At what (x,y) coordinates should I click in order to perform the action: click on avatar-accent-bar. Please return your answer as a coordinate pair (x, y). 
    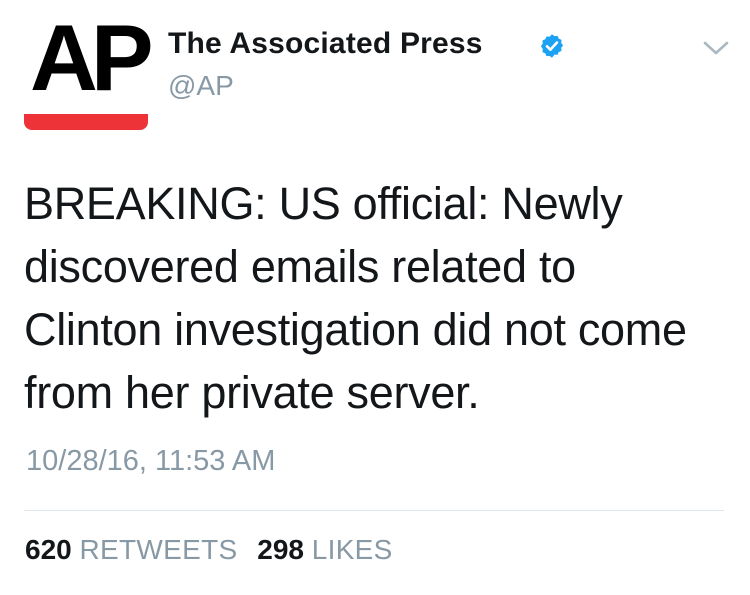
    Looking at the image, I should click on (86, 122).